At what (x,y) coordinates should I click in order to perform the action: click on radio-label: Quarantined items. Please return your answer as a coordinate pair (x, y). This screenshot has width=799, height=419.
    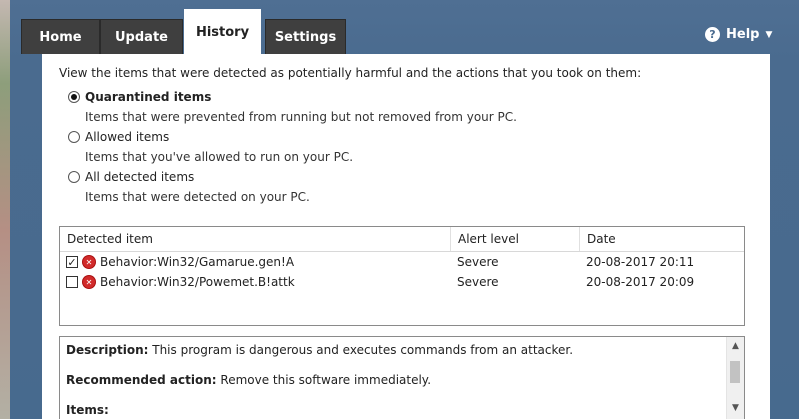
    Looking at the image, I should click on (148, 97).